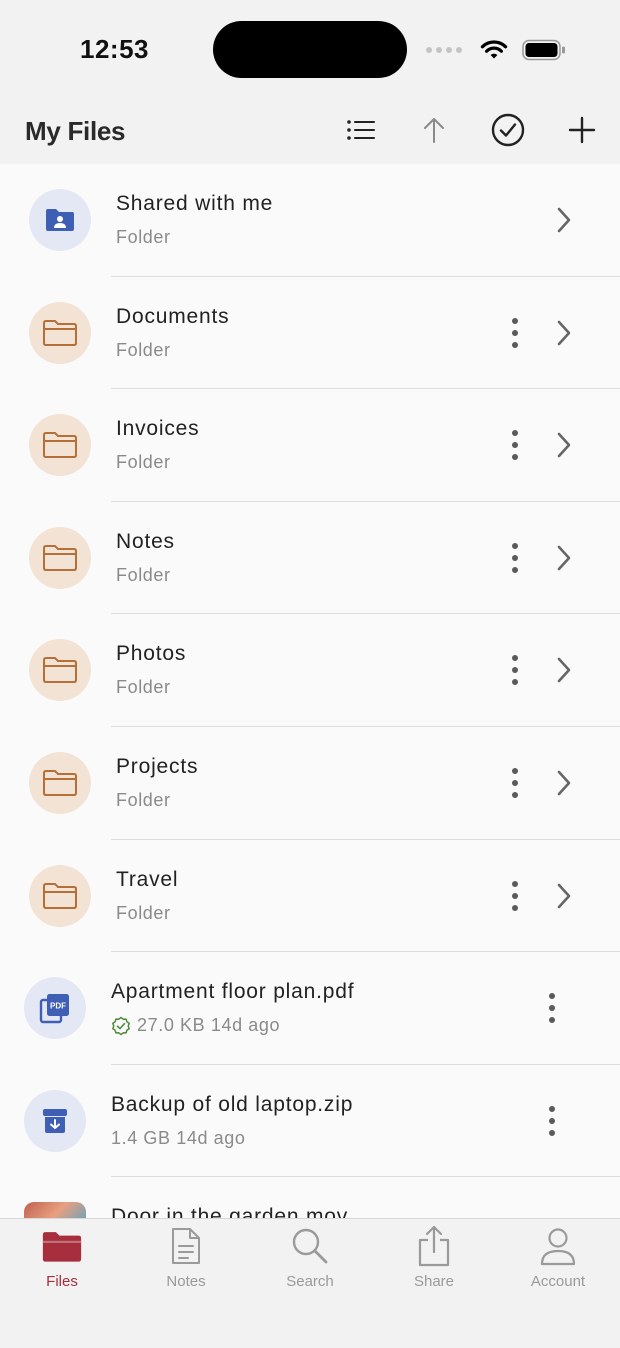 This screenshot has height=1348, width=620. I want to click on arrow-up-icon, so click(434, 130).